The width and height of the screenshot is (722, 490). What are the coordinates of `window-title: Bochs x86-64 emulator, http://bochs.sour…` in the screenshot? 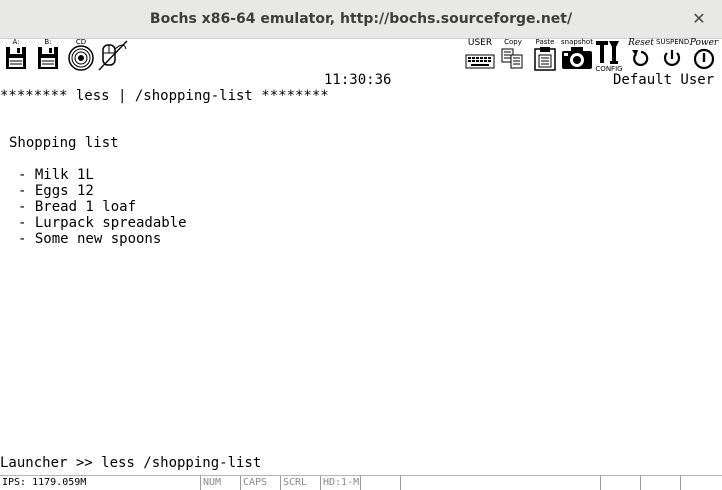 It's located at (361, 19).